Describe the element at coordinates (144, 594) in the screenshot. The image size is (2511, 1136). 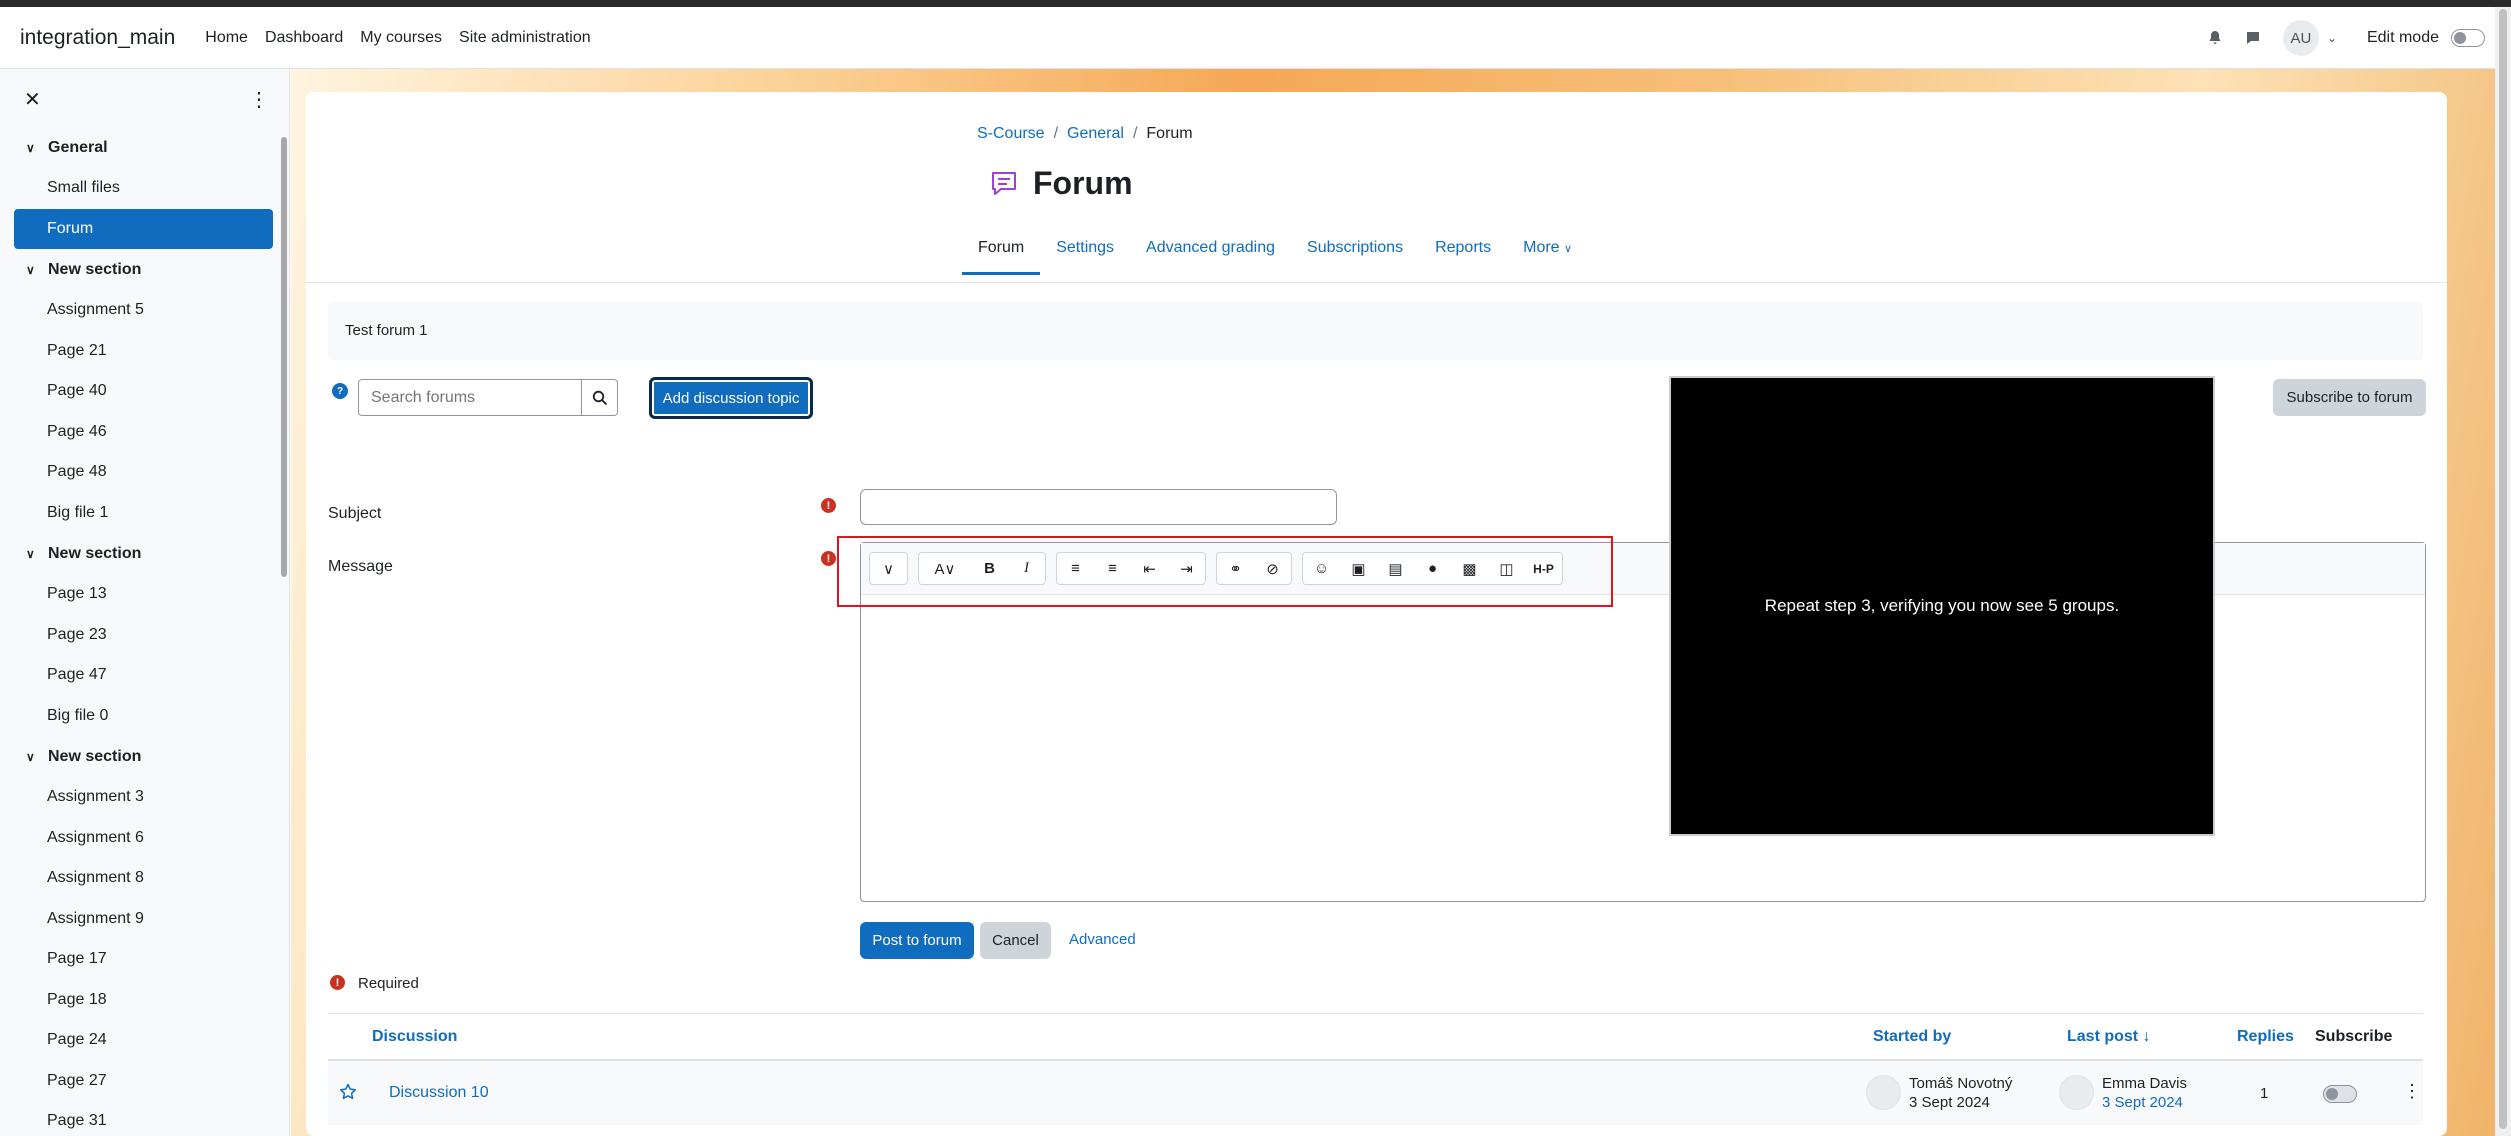
I see `course-index-item: Page 13` at that location.